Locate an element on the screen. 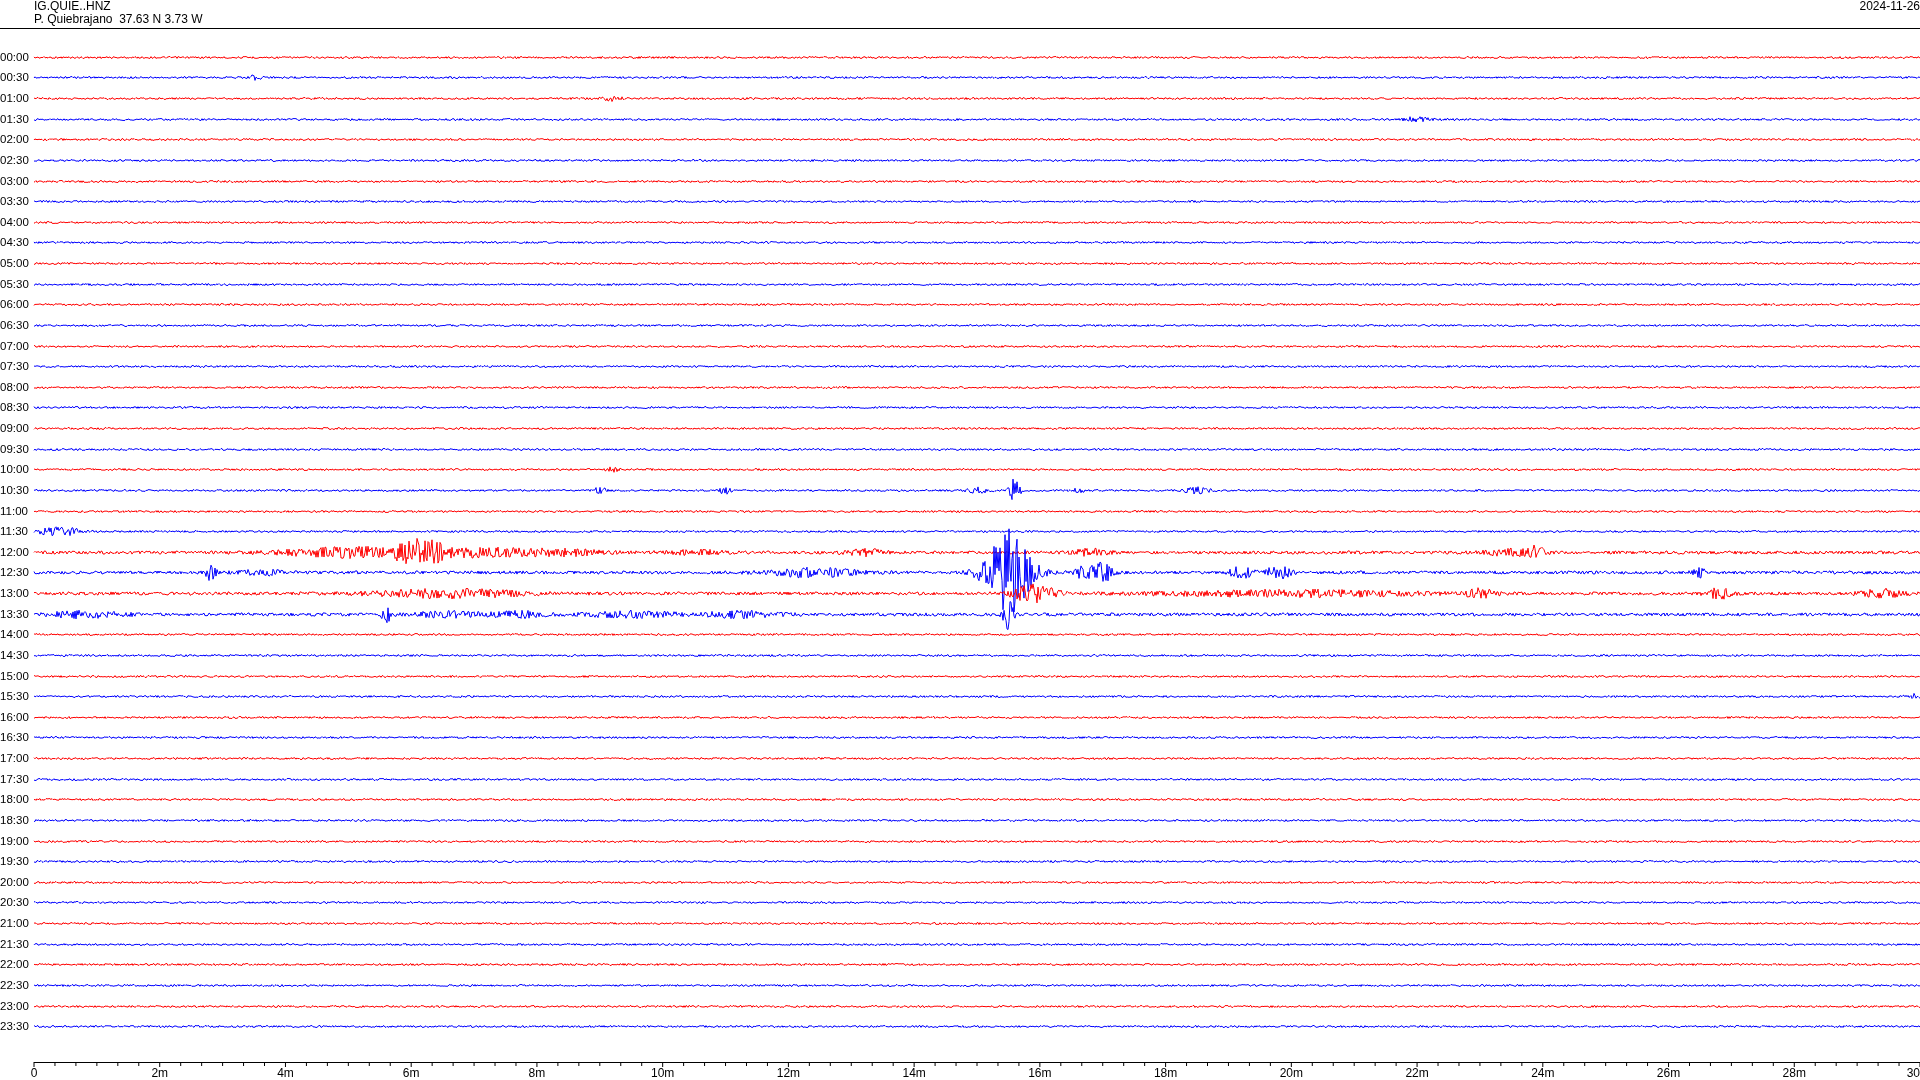 The width and height of the screenshot is (1920, 1080). time-label: 15:00 is located at coordinates (15, 676).